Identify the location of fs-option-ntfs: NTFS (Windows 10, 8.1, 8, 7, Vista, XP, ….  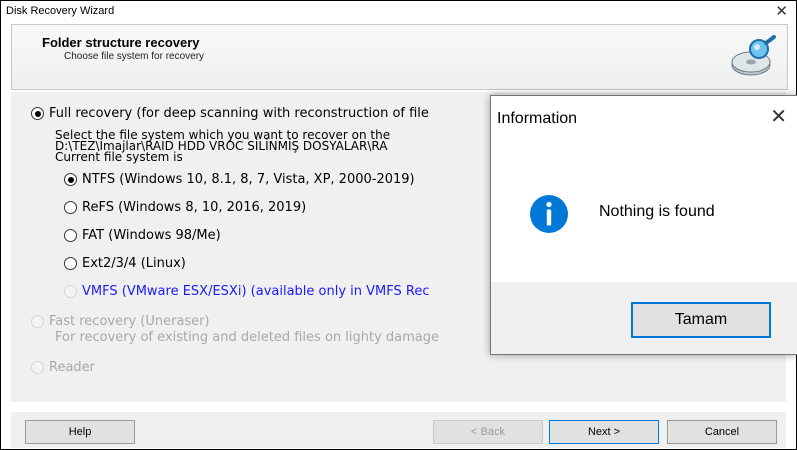
(239, 179).